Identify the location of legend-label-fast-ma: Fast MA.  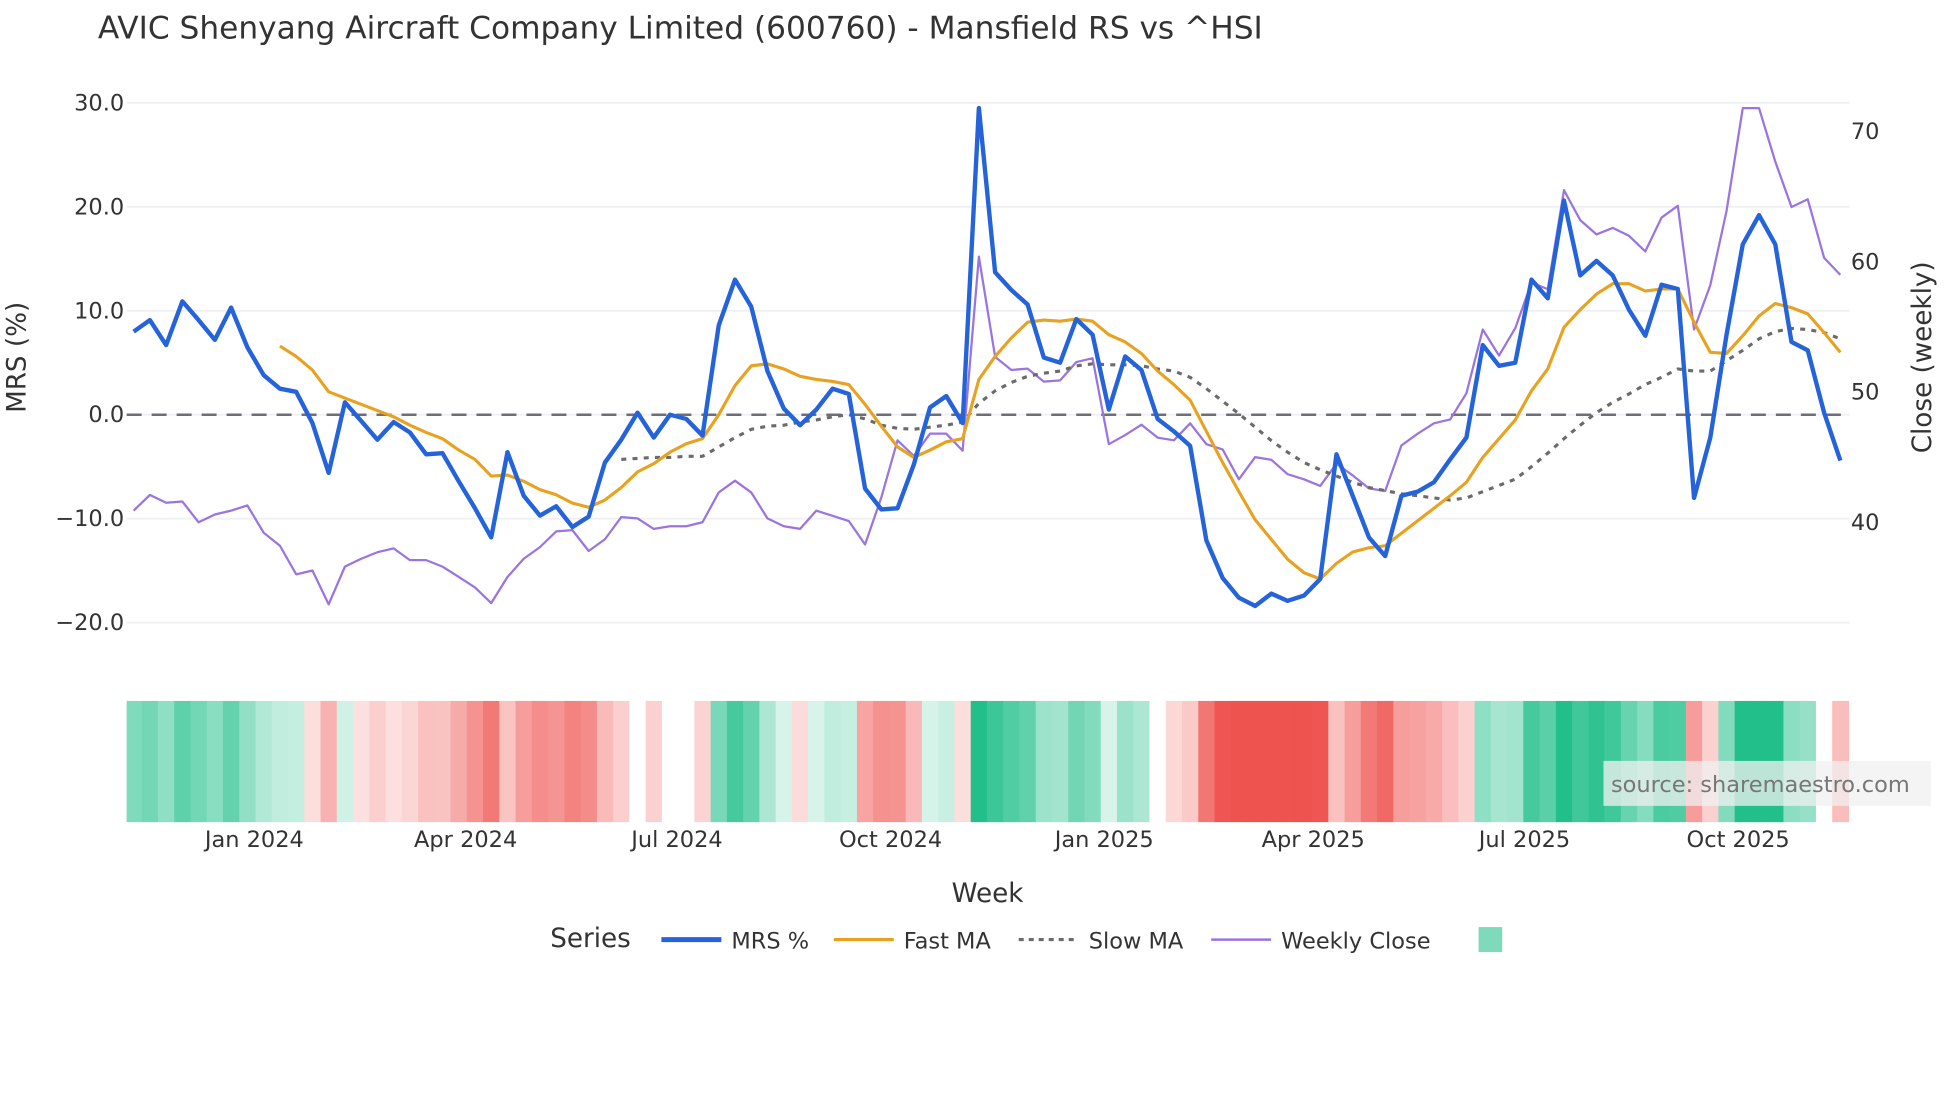
(948, 941).